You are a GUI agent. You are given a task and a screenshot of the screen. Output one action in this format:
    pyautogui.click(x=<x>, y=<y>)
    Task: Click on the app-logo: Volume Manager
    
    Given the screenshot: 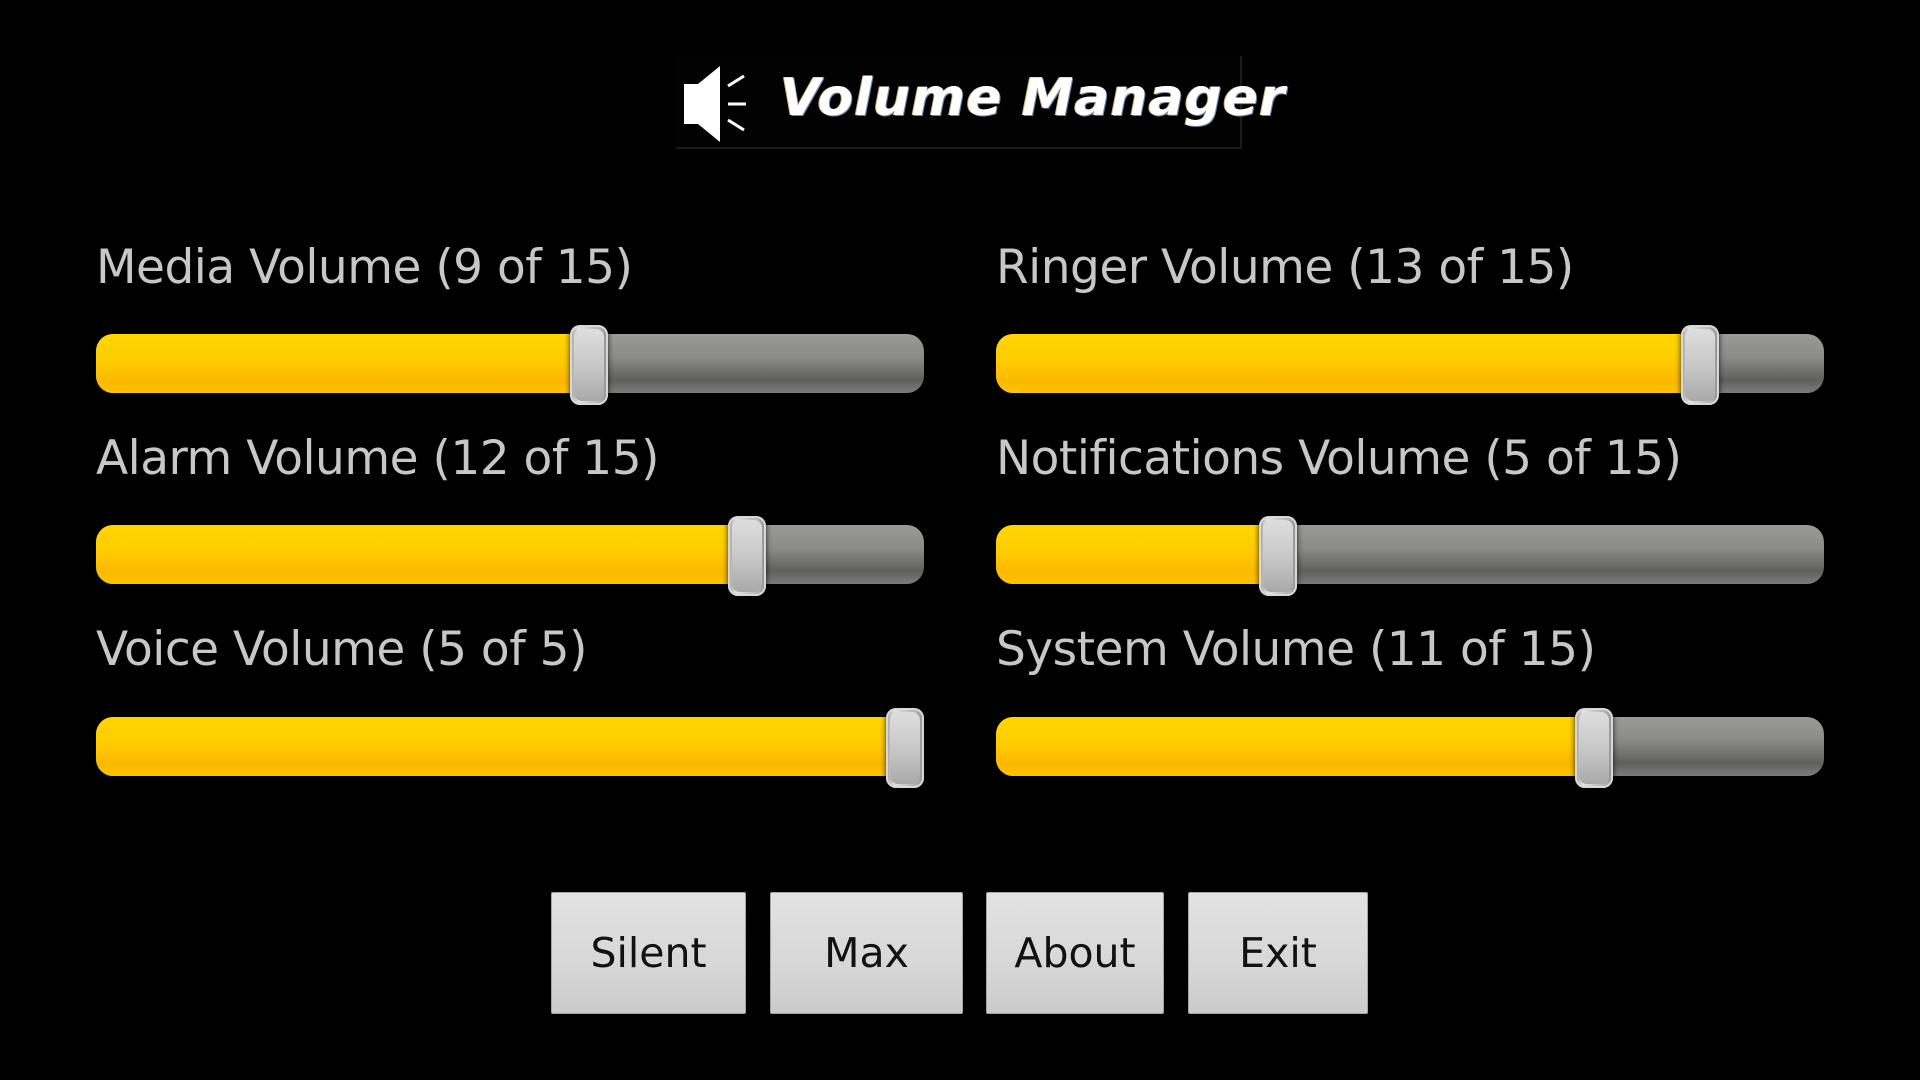 What is the action you would take?
    pyautogui.click(x=980, y=102)
    